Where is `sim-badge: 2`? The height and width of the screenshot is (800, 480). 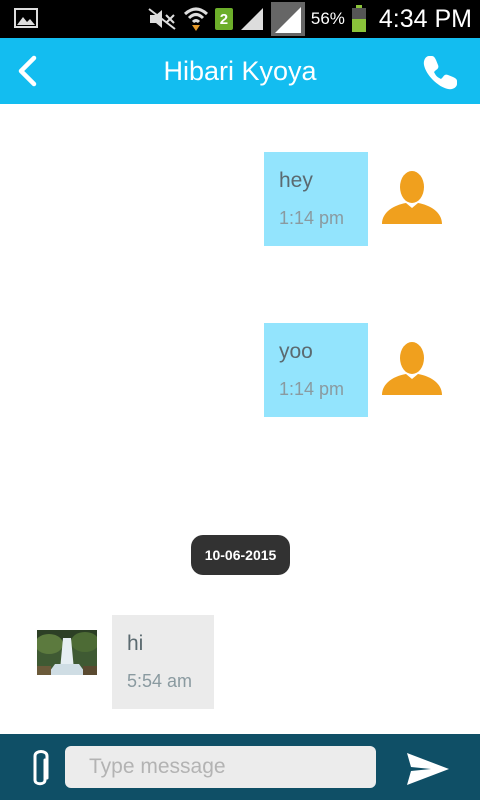 sim-badge: 2 is located at coordinates (223, 19).